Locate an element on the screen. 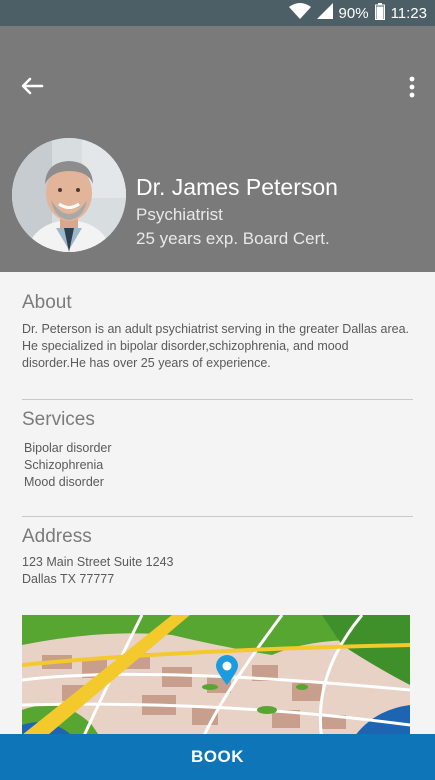 This screenshot has width=435, height=780. more-vert-icon is located at coordinates (412, 89).